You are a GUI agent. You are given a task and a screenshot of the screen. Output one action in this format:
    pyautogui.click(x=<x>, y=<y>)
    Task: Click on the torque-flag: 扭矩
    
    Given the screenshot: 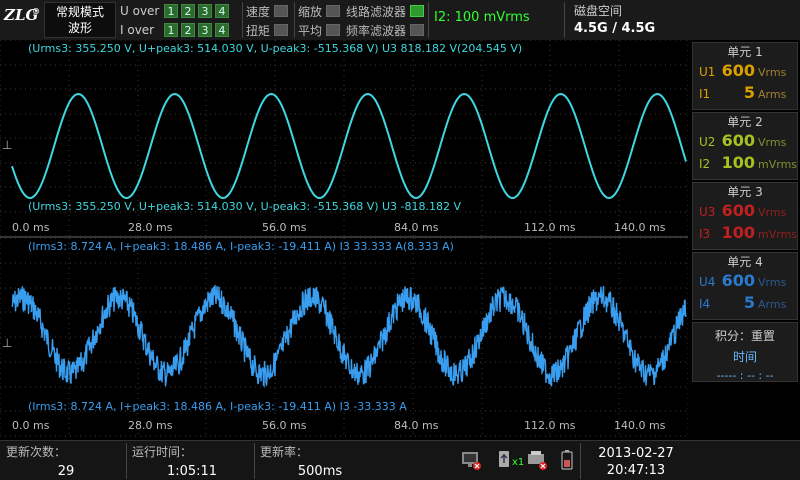 What is the action you would take?
    pyautogui.click(x=267, y=30)
    